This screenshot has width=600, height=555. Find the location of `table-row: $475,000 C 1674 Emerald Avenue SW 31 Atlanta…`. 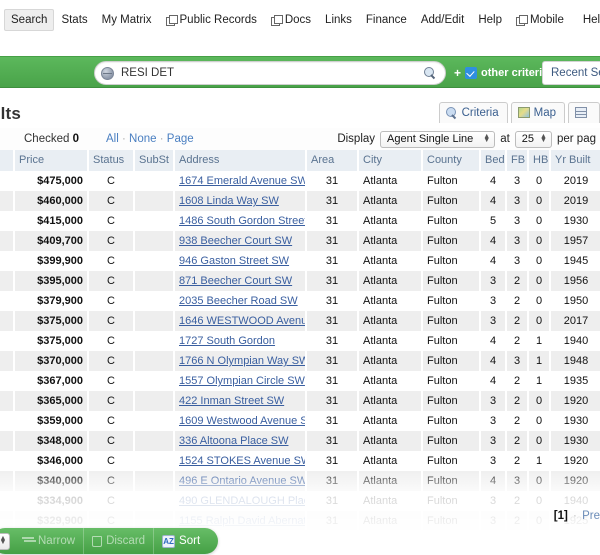

table-row: $475,000 C 1674 Emerald Avenue SW 31 Atlanta… is located at coordinates (300, 181).